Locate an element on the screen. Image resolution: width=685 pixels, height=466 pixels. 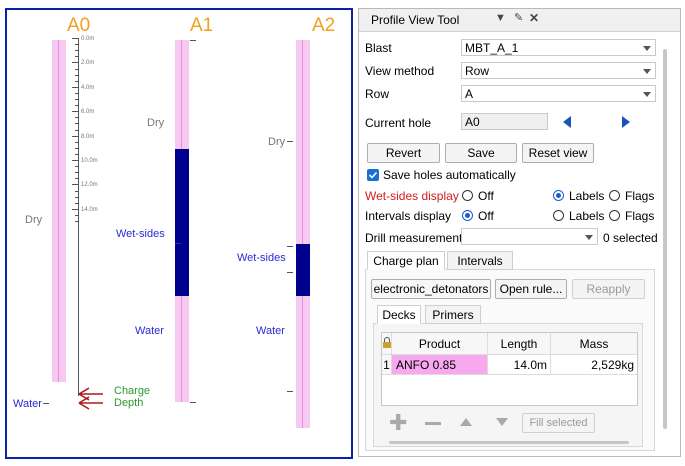
hole-a0-centerline is located at coordinates (58, 211).